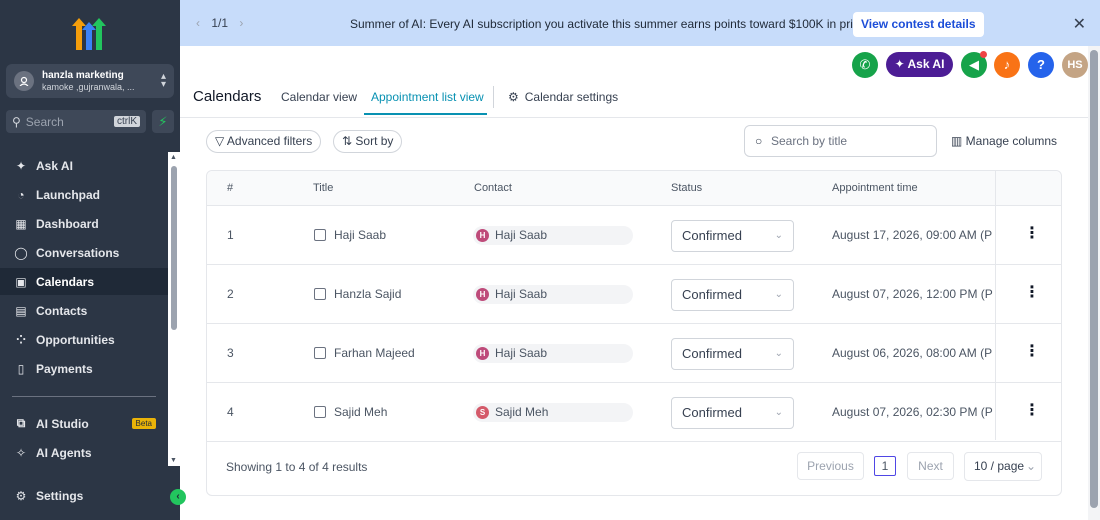  I want to click on notification-dot, so click(983, 54).